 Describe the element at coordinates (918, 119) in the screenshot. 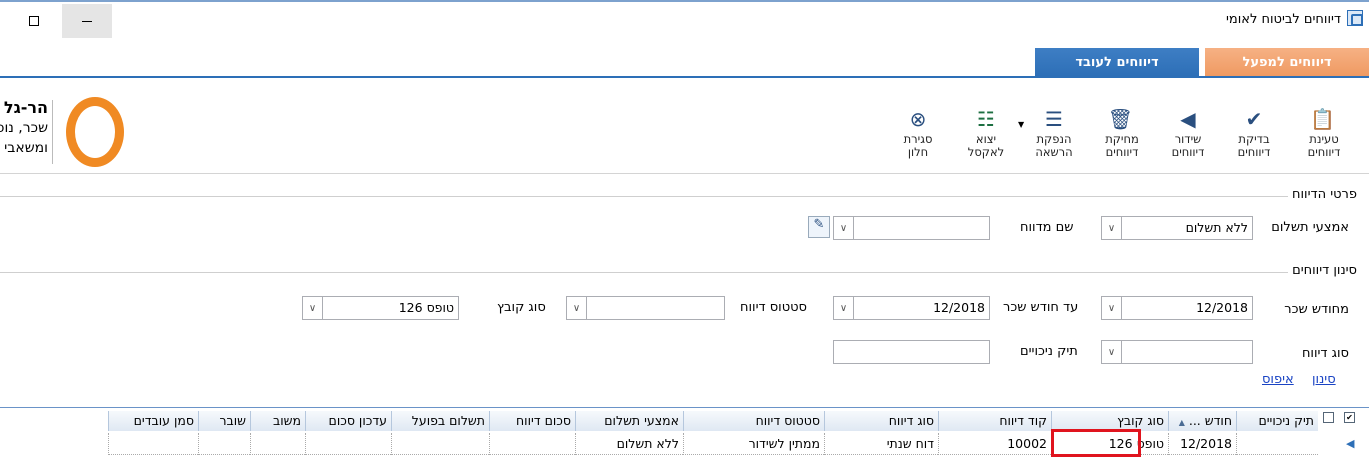

I see `close-circle-icon: ⊗` at that location.